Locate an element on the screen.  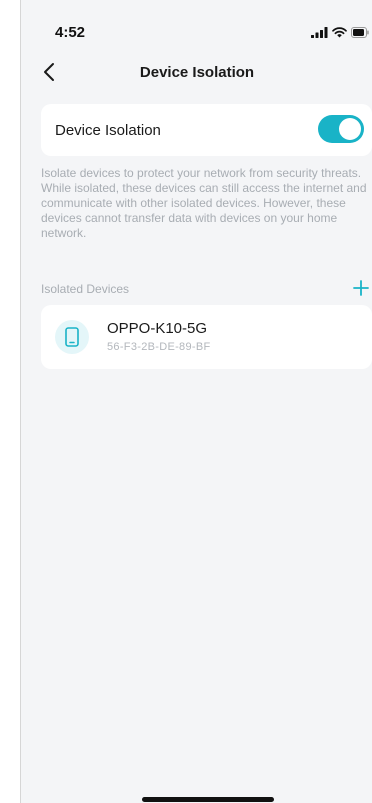
device-isolation-setting: Device Isolation is located at coordinates (206, 130).